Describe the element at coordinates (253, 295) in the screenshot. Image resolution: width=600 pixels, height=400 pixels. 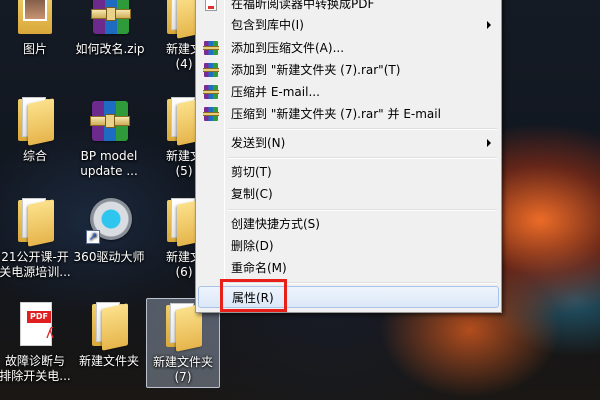
I see `highlight-annotation-box` at that location.